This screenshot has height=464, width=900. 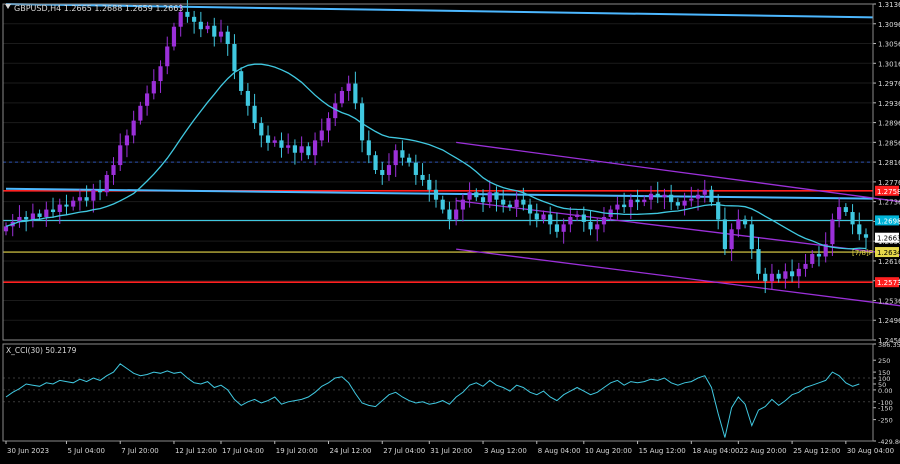 What do you see at coordinates (662, 451) in the screenshot?
I see `time-tick-label: 15 Aug 12:00` at bounding box center [662, 451].